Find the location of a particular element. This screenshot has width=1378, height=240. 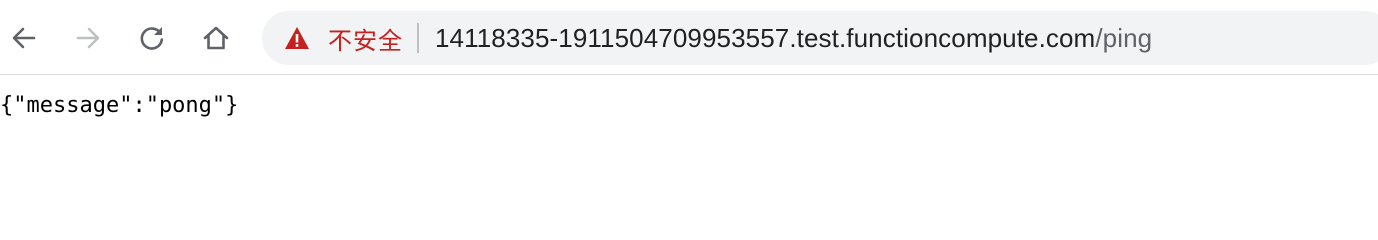

forward-button is located at coordinates (88, 38).